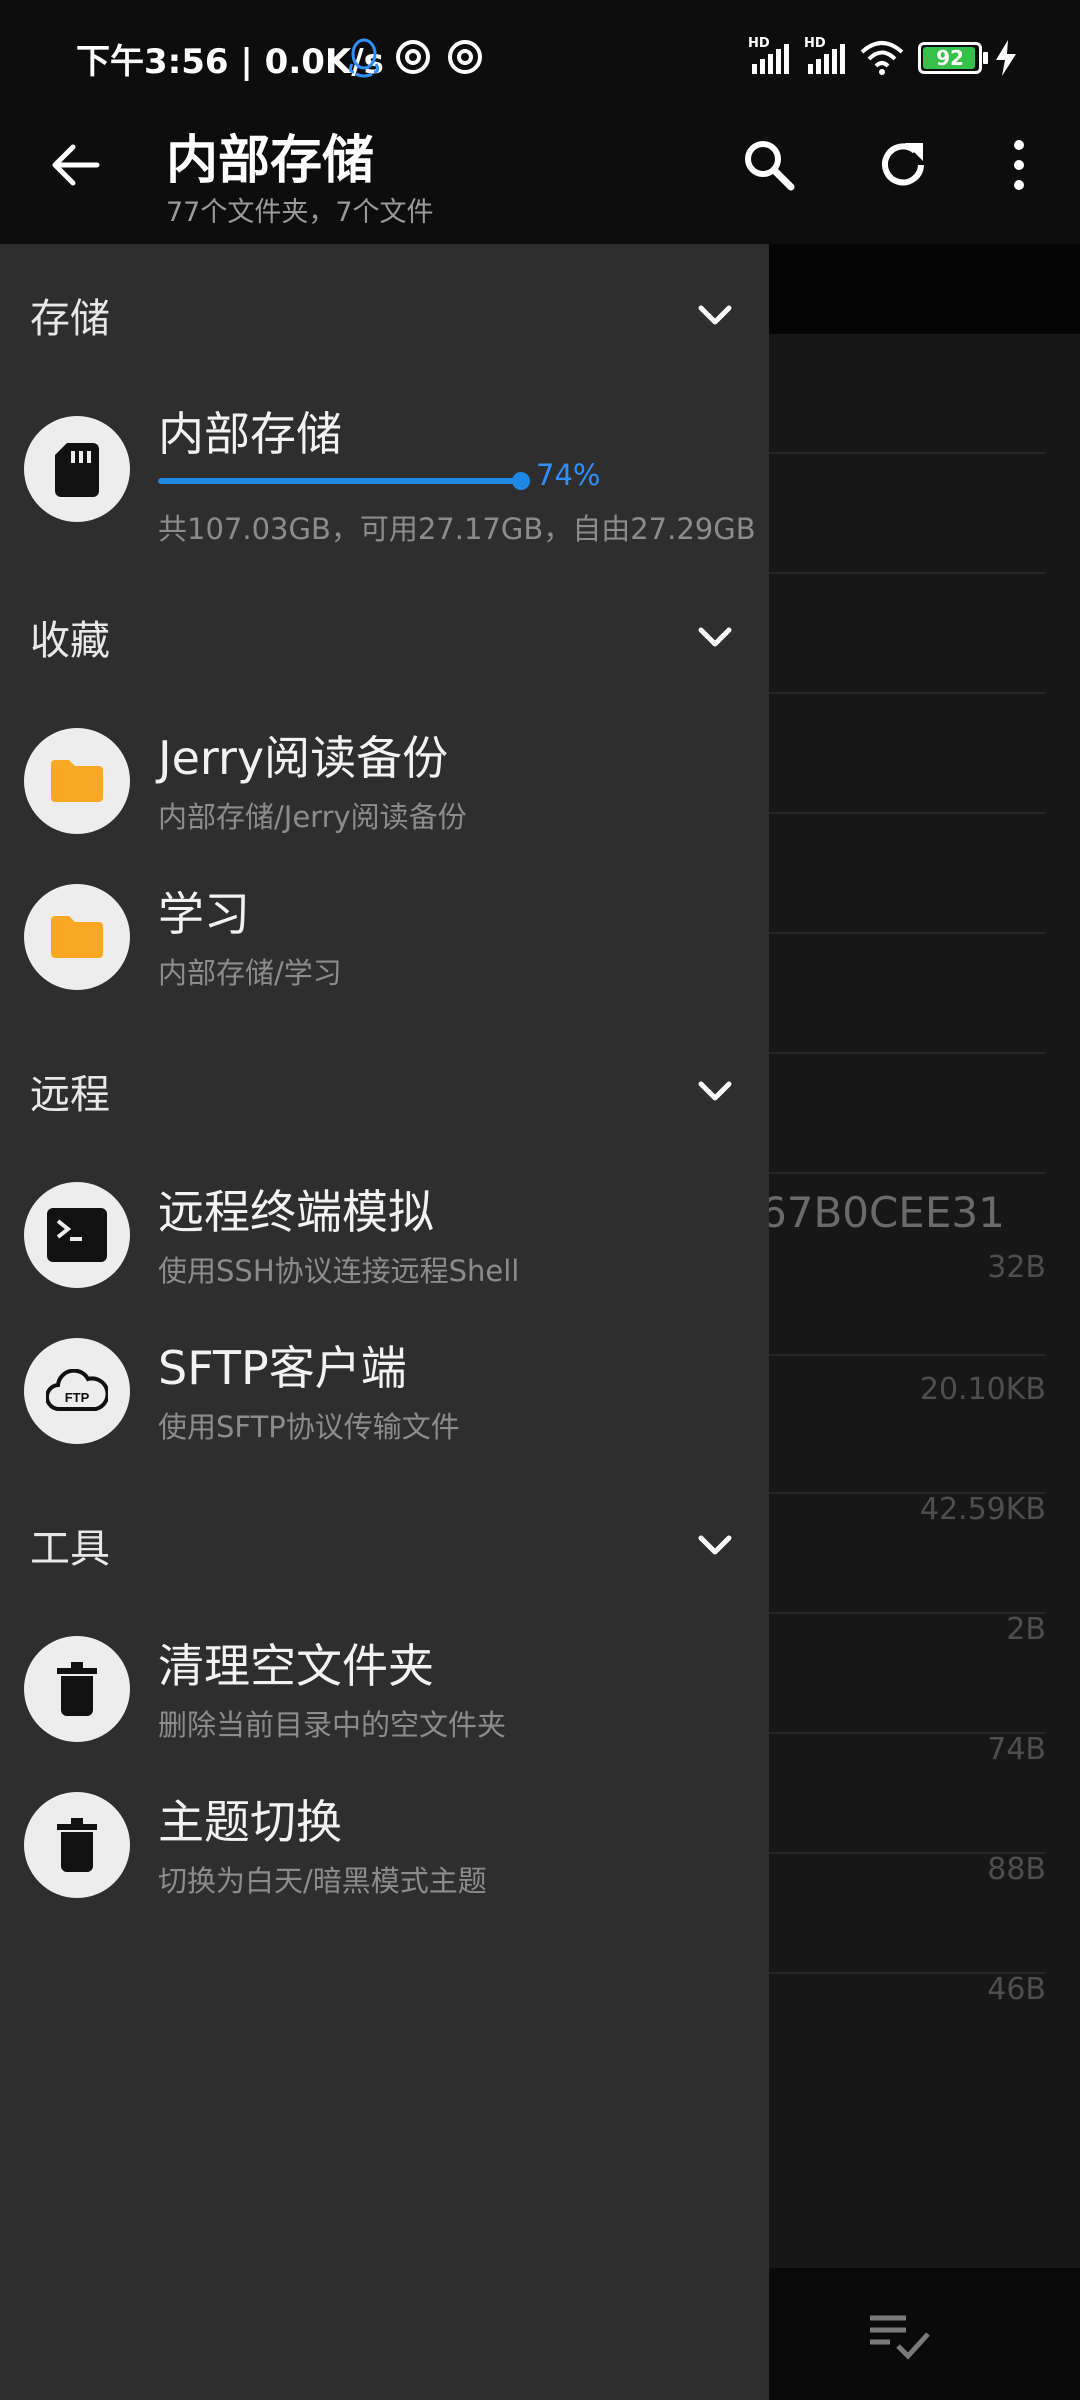 The image size is (1080, 2400). I want to click on ftp-cloud-icon-circle: FTP, so click(77, 1391).